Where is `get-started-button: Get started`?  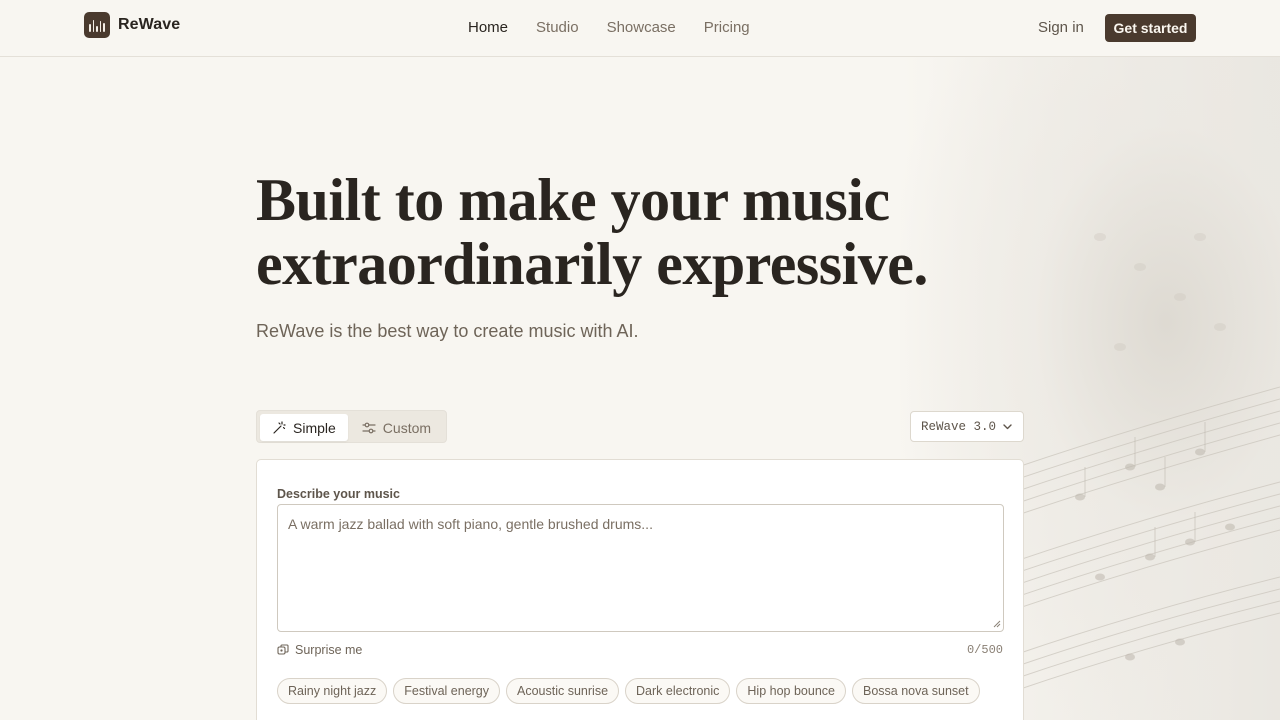
get-started-button: Get started is located at coordinates (1150, 28).